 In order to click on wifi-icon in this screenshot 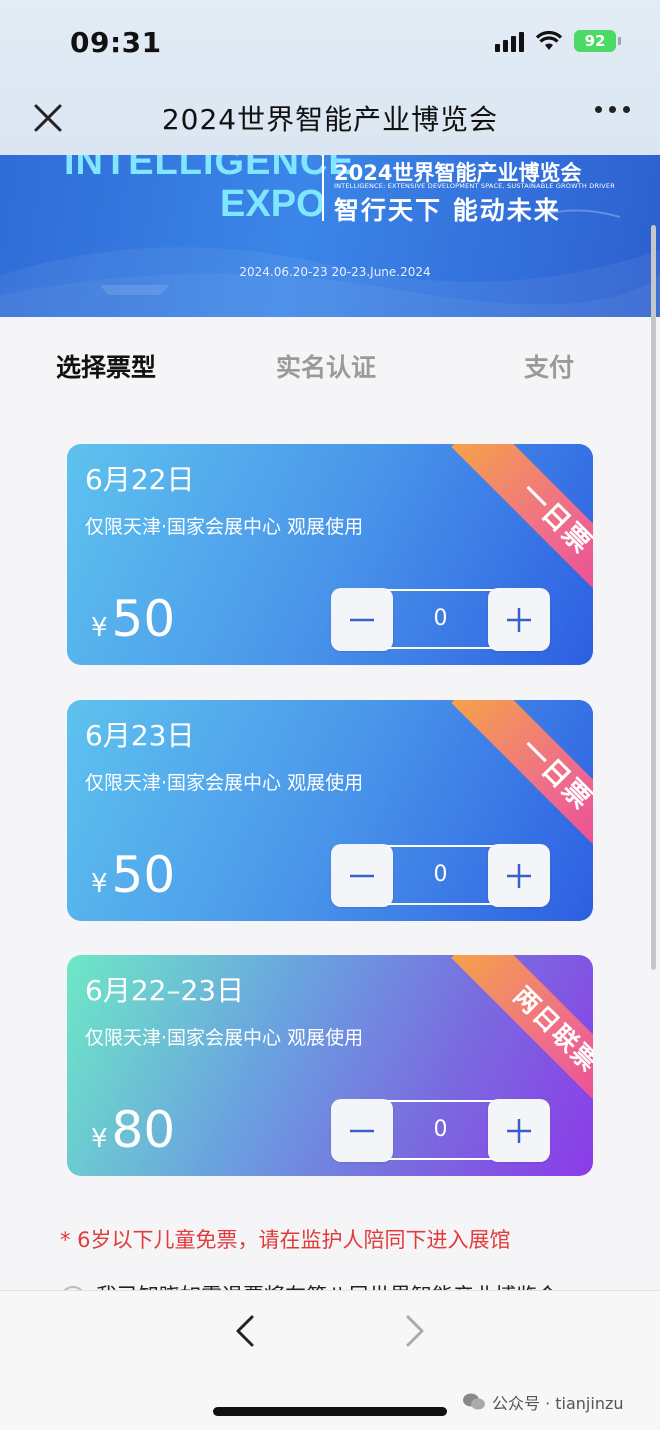, I will do `click(549, 41)`.